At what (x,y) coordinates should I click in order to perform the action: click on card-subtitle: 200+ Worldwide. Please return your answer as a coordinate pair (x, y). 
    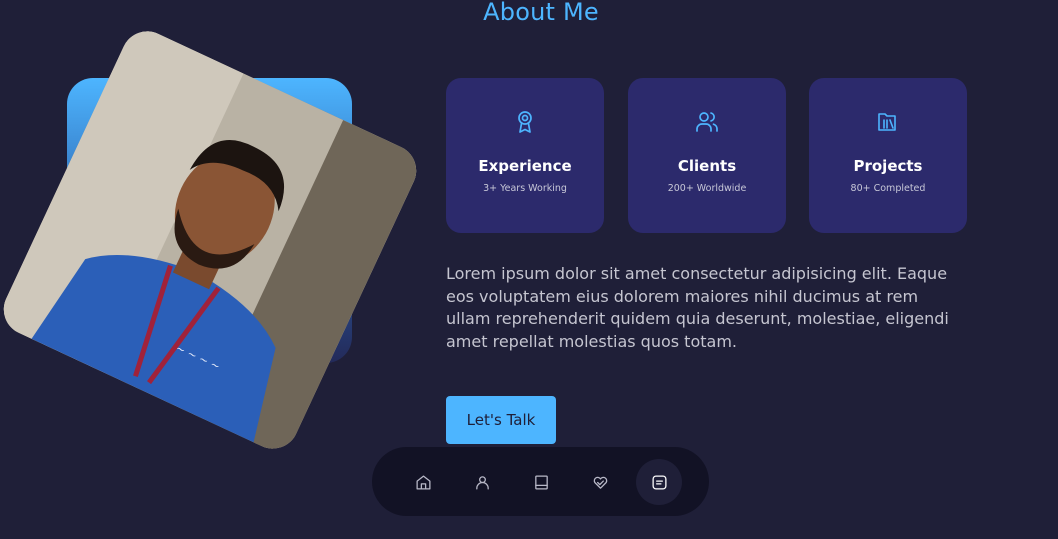
    Looking at the image, I should click on (707, 188).